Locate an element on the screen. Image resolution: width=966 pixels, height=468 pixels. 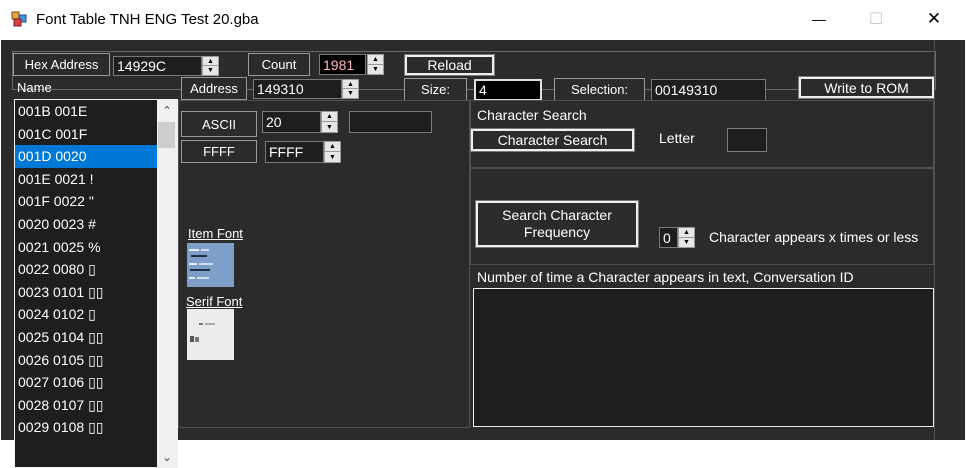
serif-font-preview is located at coordinates (210, 334).